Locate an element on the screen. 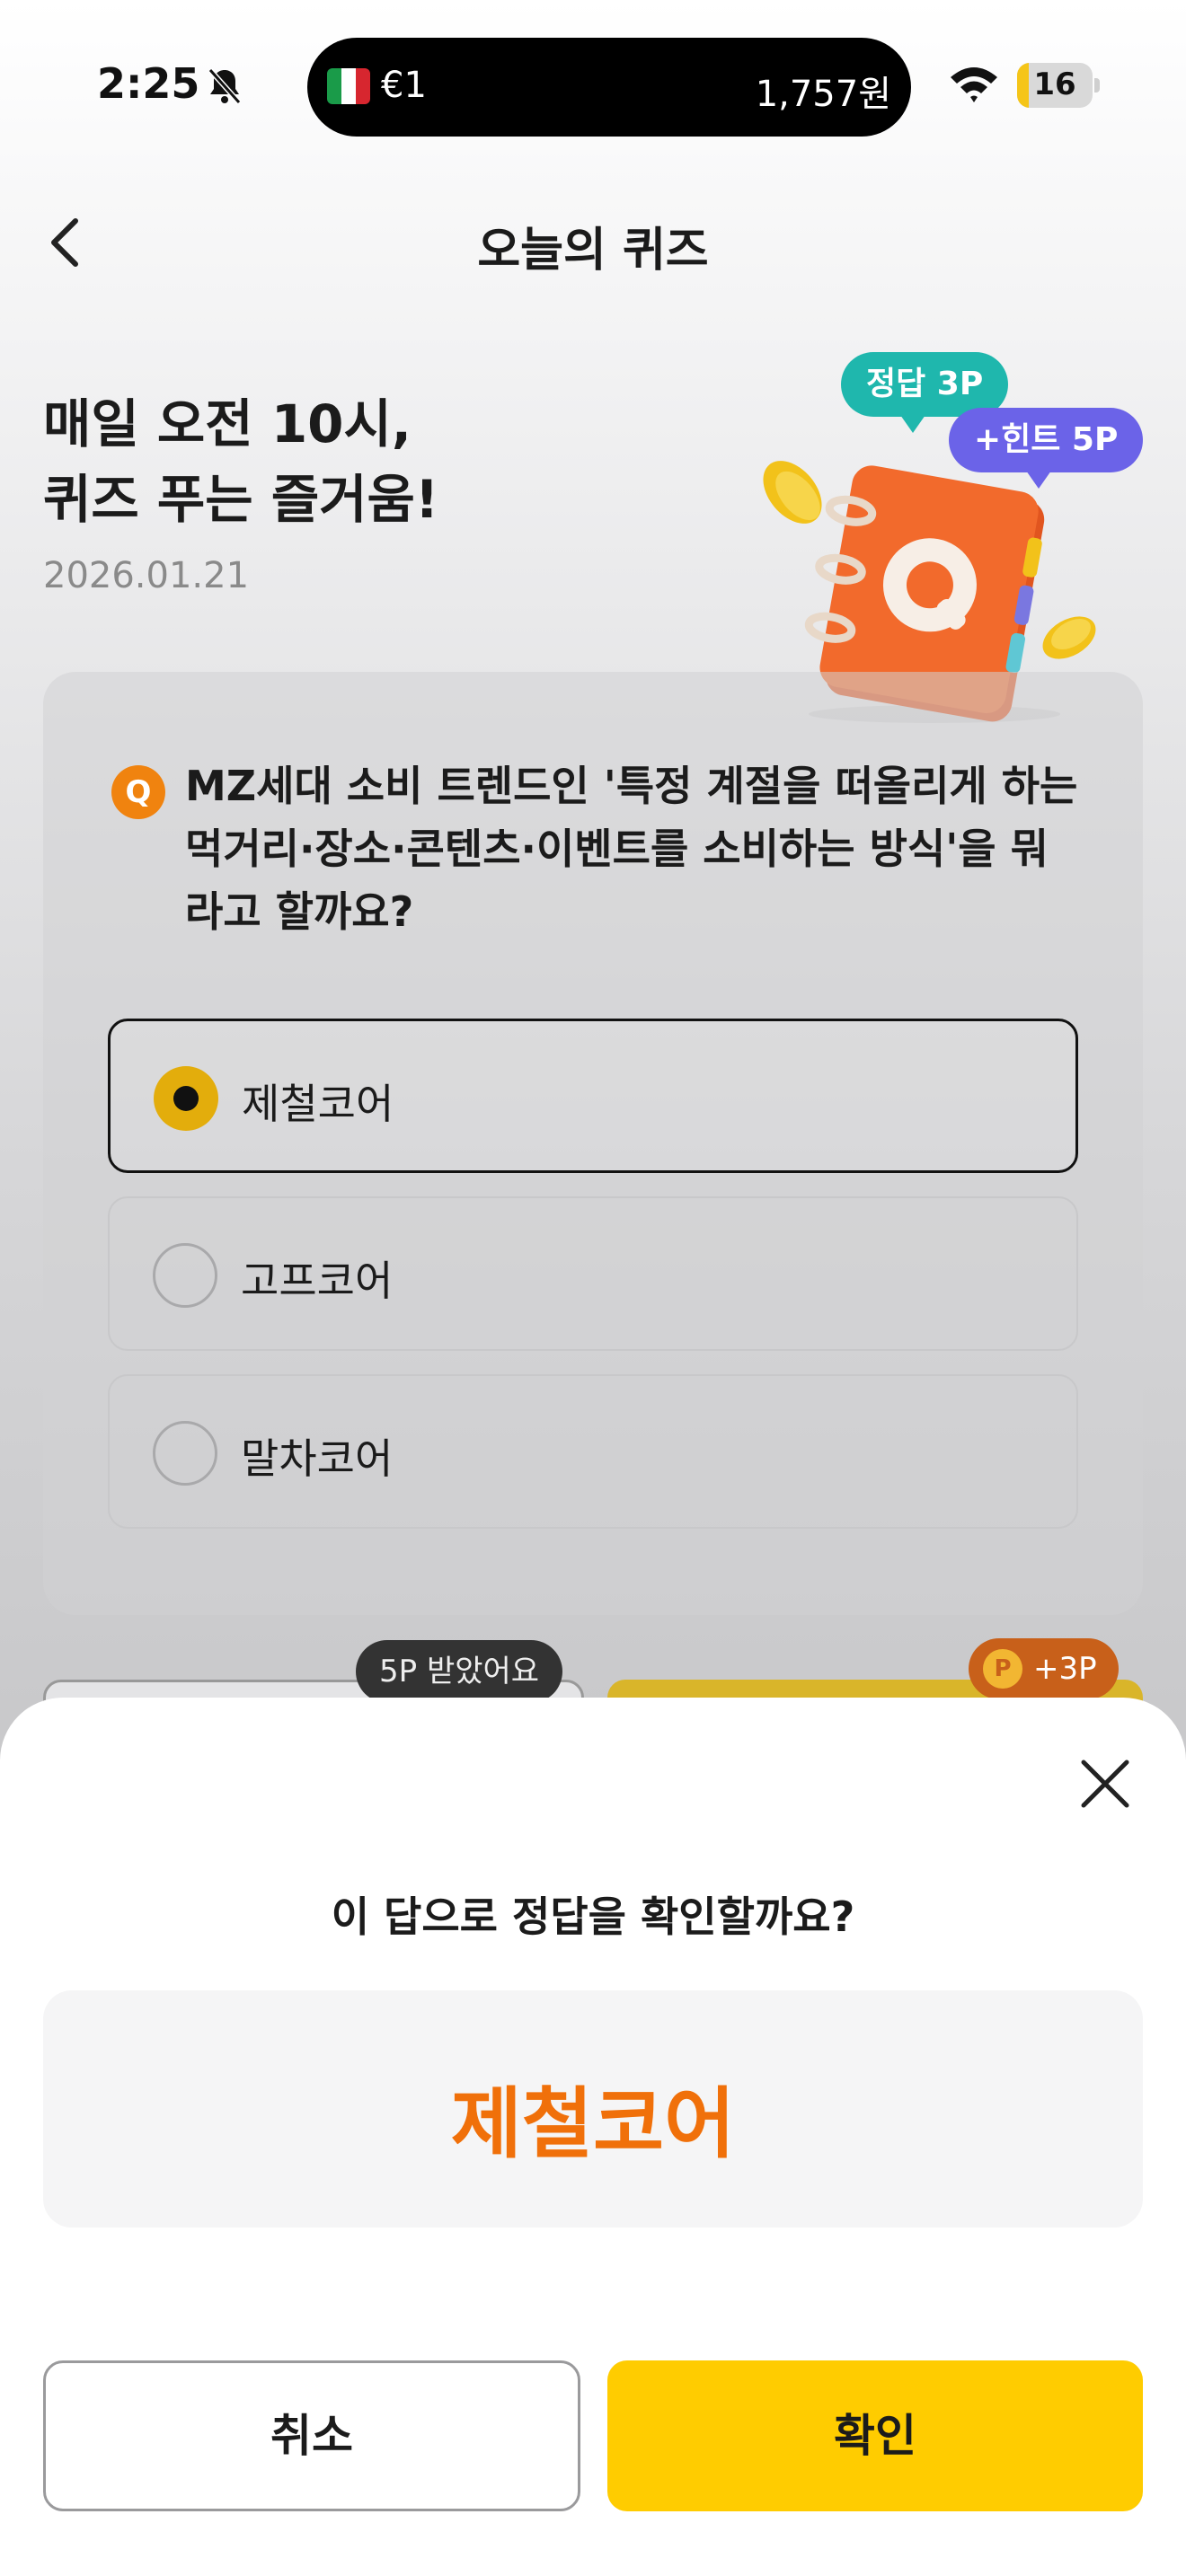 This screenshot has height=2576, width=1186. hero-headline: 매일 오전 10시, 퀴즈 푸는 즐거움! is located at coordinates (240, 461).